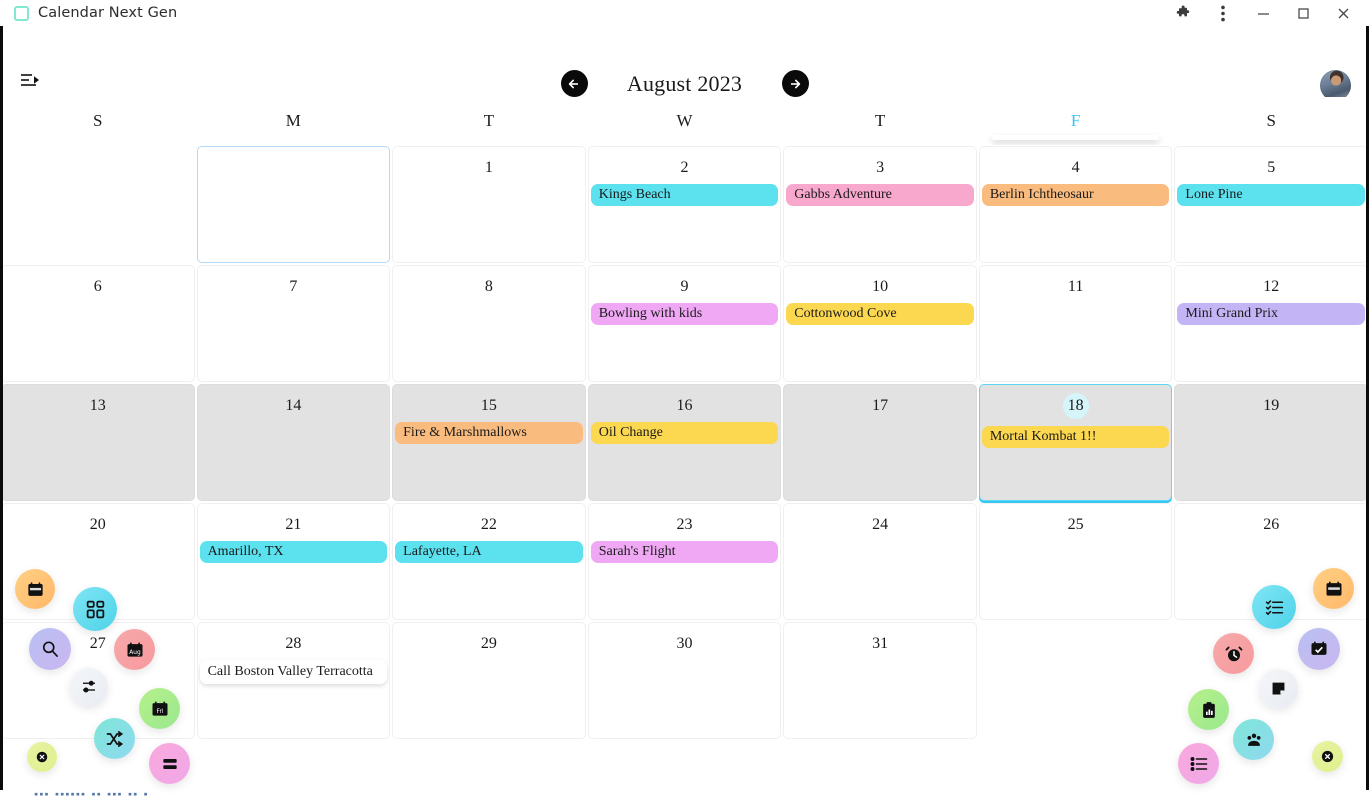 The width and height of the screenshot is (1369, 799). I want to click on day-number: 3, so click(880, 167).